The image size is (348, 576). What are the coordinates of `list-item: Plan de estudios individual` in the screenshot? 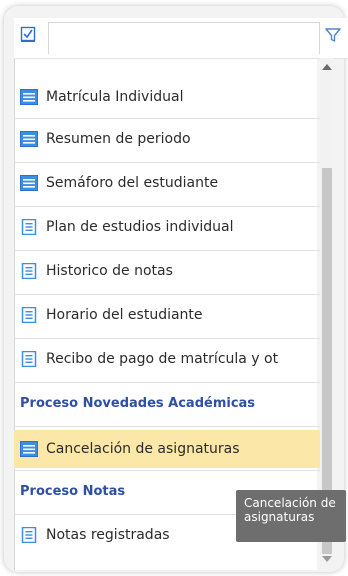 It's located at (167, 227).